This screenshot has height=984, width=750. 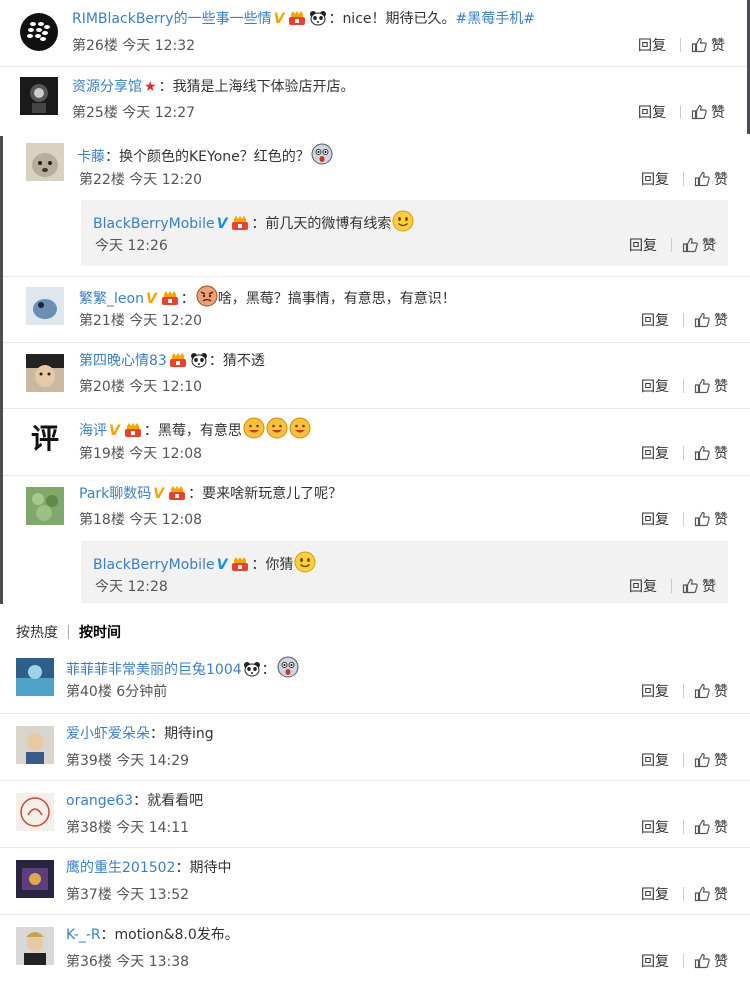 What do you see at coordinates (133, 113) in the screenshot?
I see `comment-meta: 第25楼 今天 12:27` at bounding box center [133, 113].